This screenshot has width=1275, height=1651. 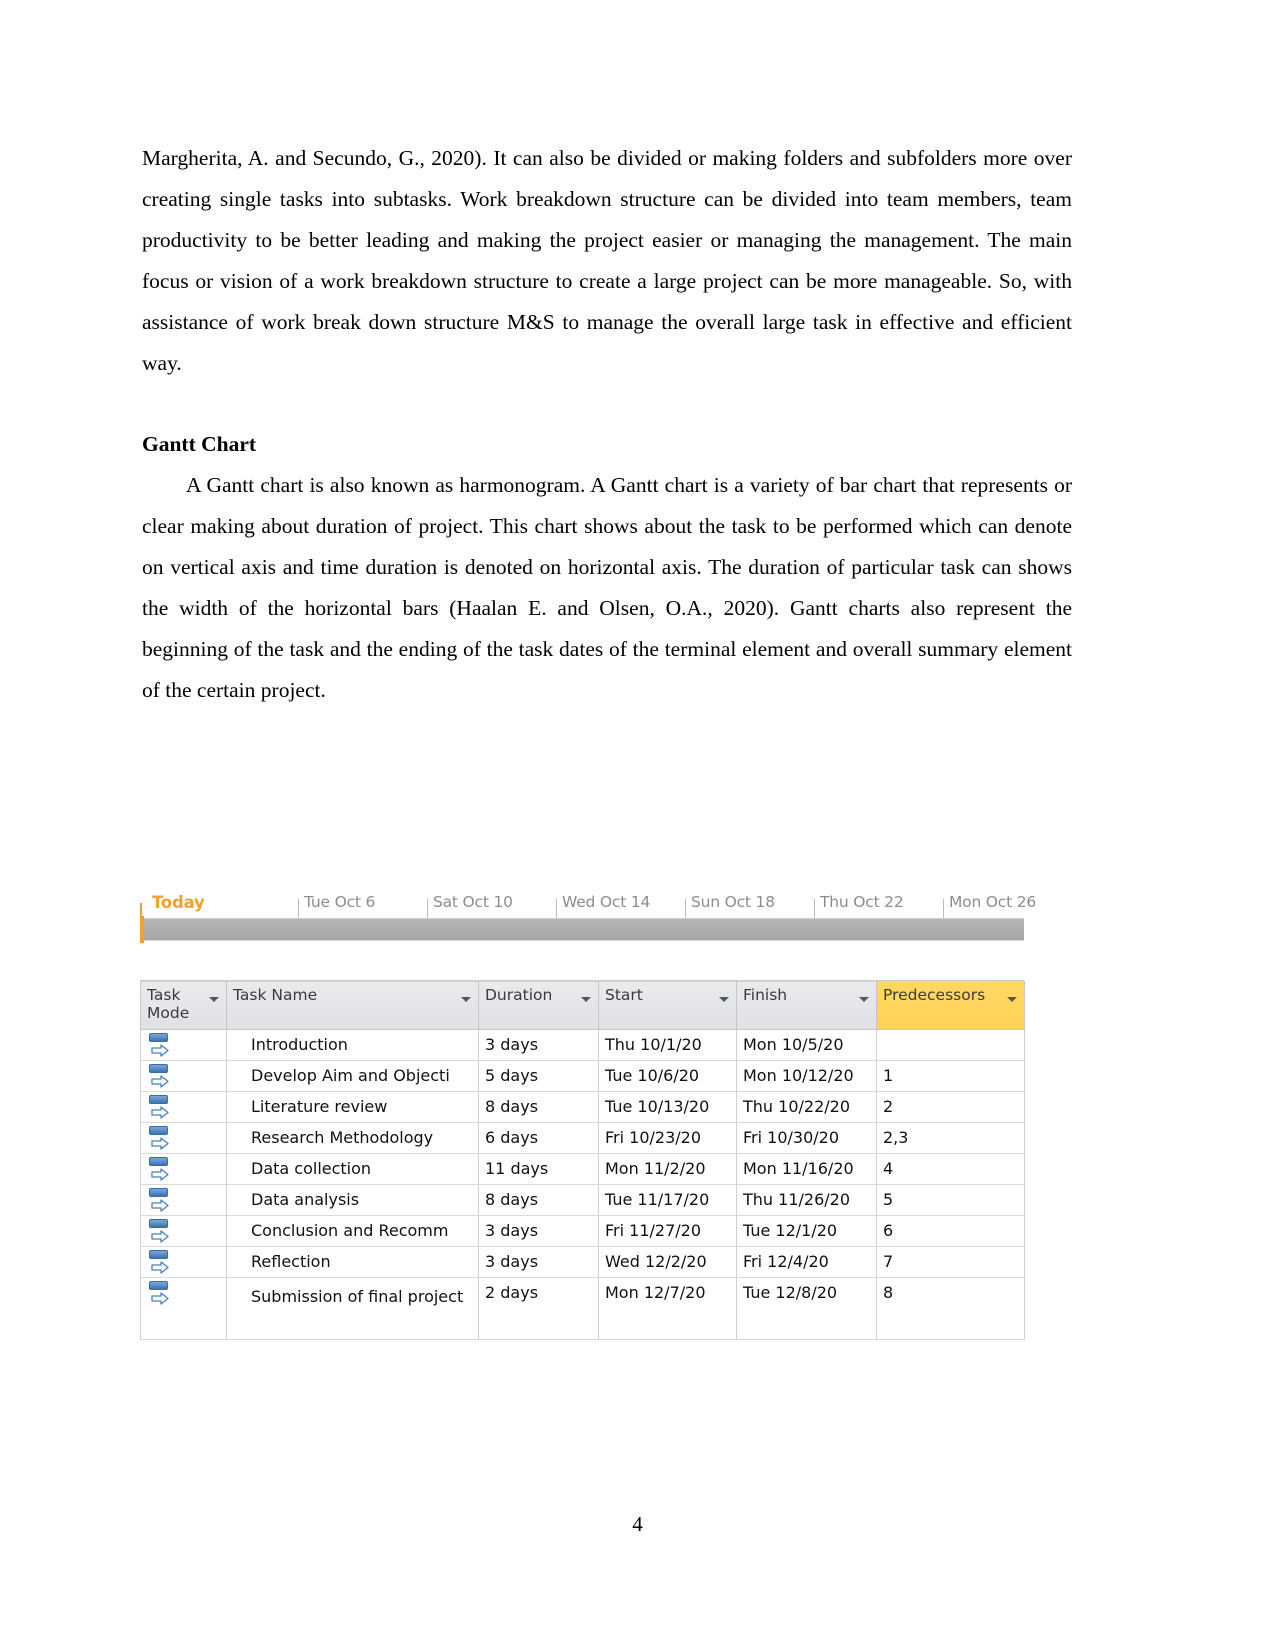 I want to click on column-header-task-mode: Task Mode, so click(x=183, y=1005).